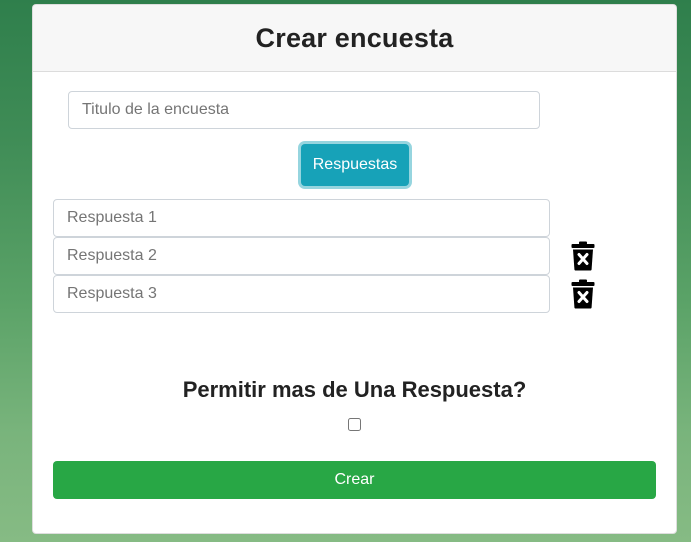 The image size is (691, 542). I want to click on answers-button: Respuestas, so click(355, 165).